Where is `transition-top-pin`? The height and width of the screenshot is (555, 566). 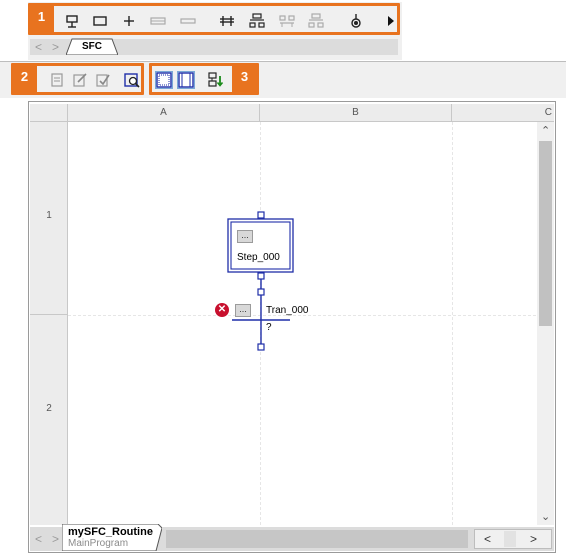
transition-top-pin is located at coordinates (261, 292).